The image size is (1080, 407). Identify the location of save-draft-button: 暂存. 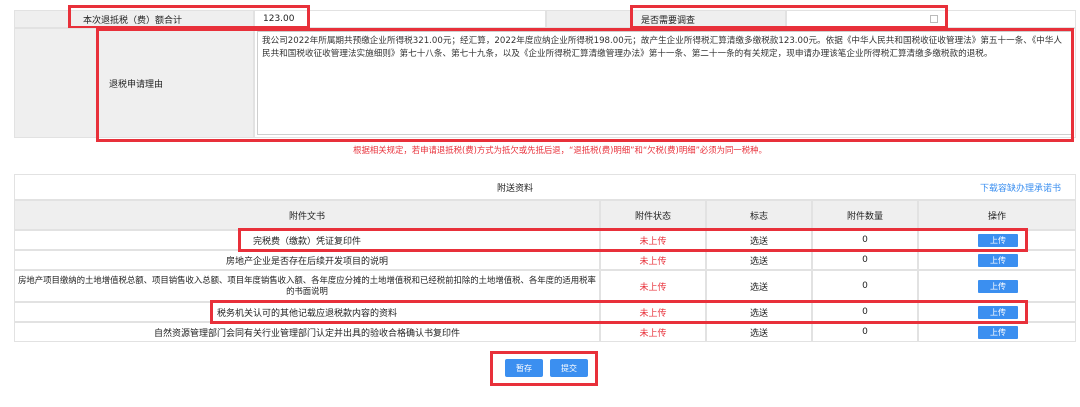
(524, 368).